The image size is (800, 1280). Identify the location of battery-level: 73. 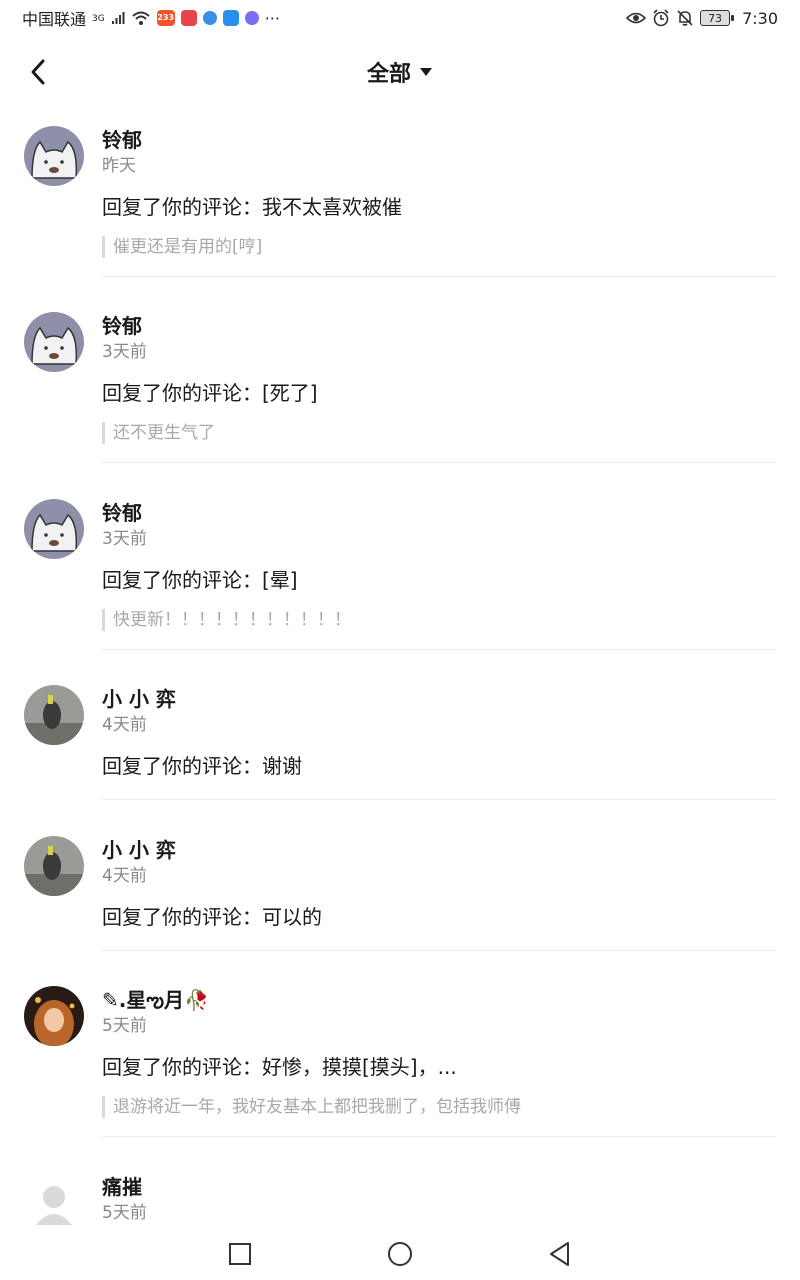
(715, 18).